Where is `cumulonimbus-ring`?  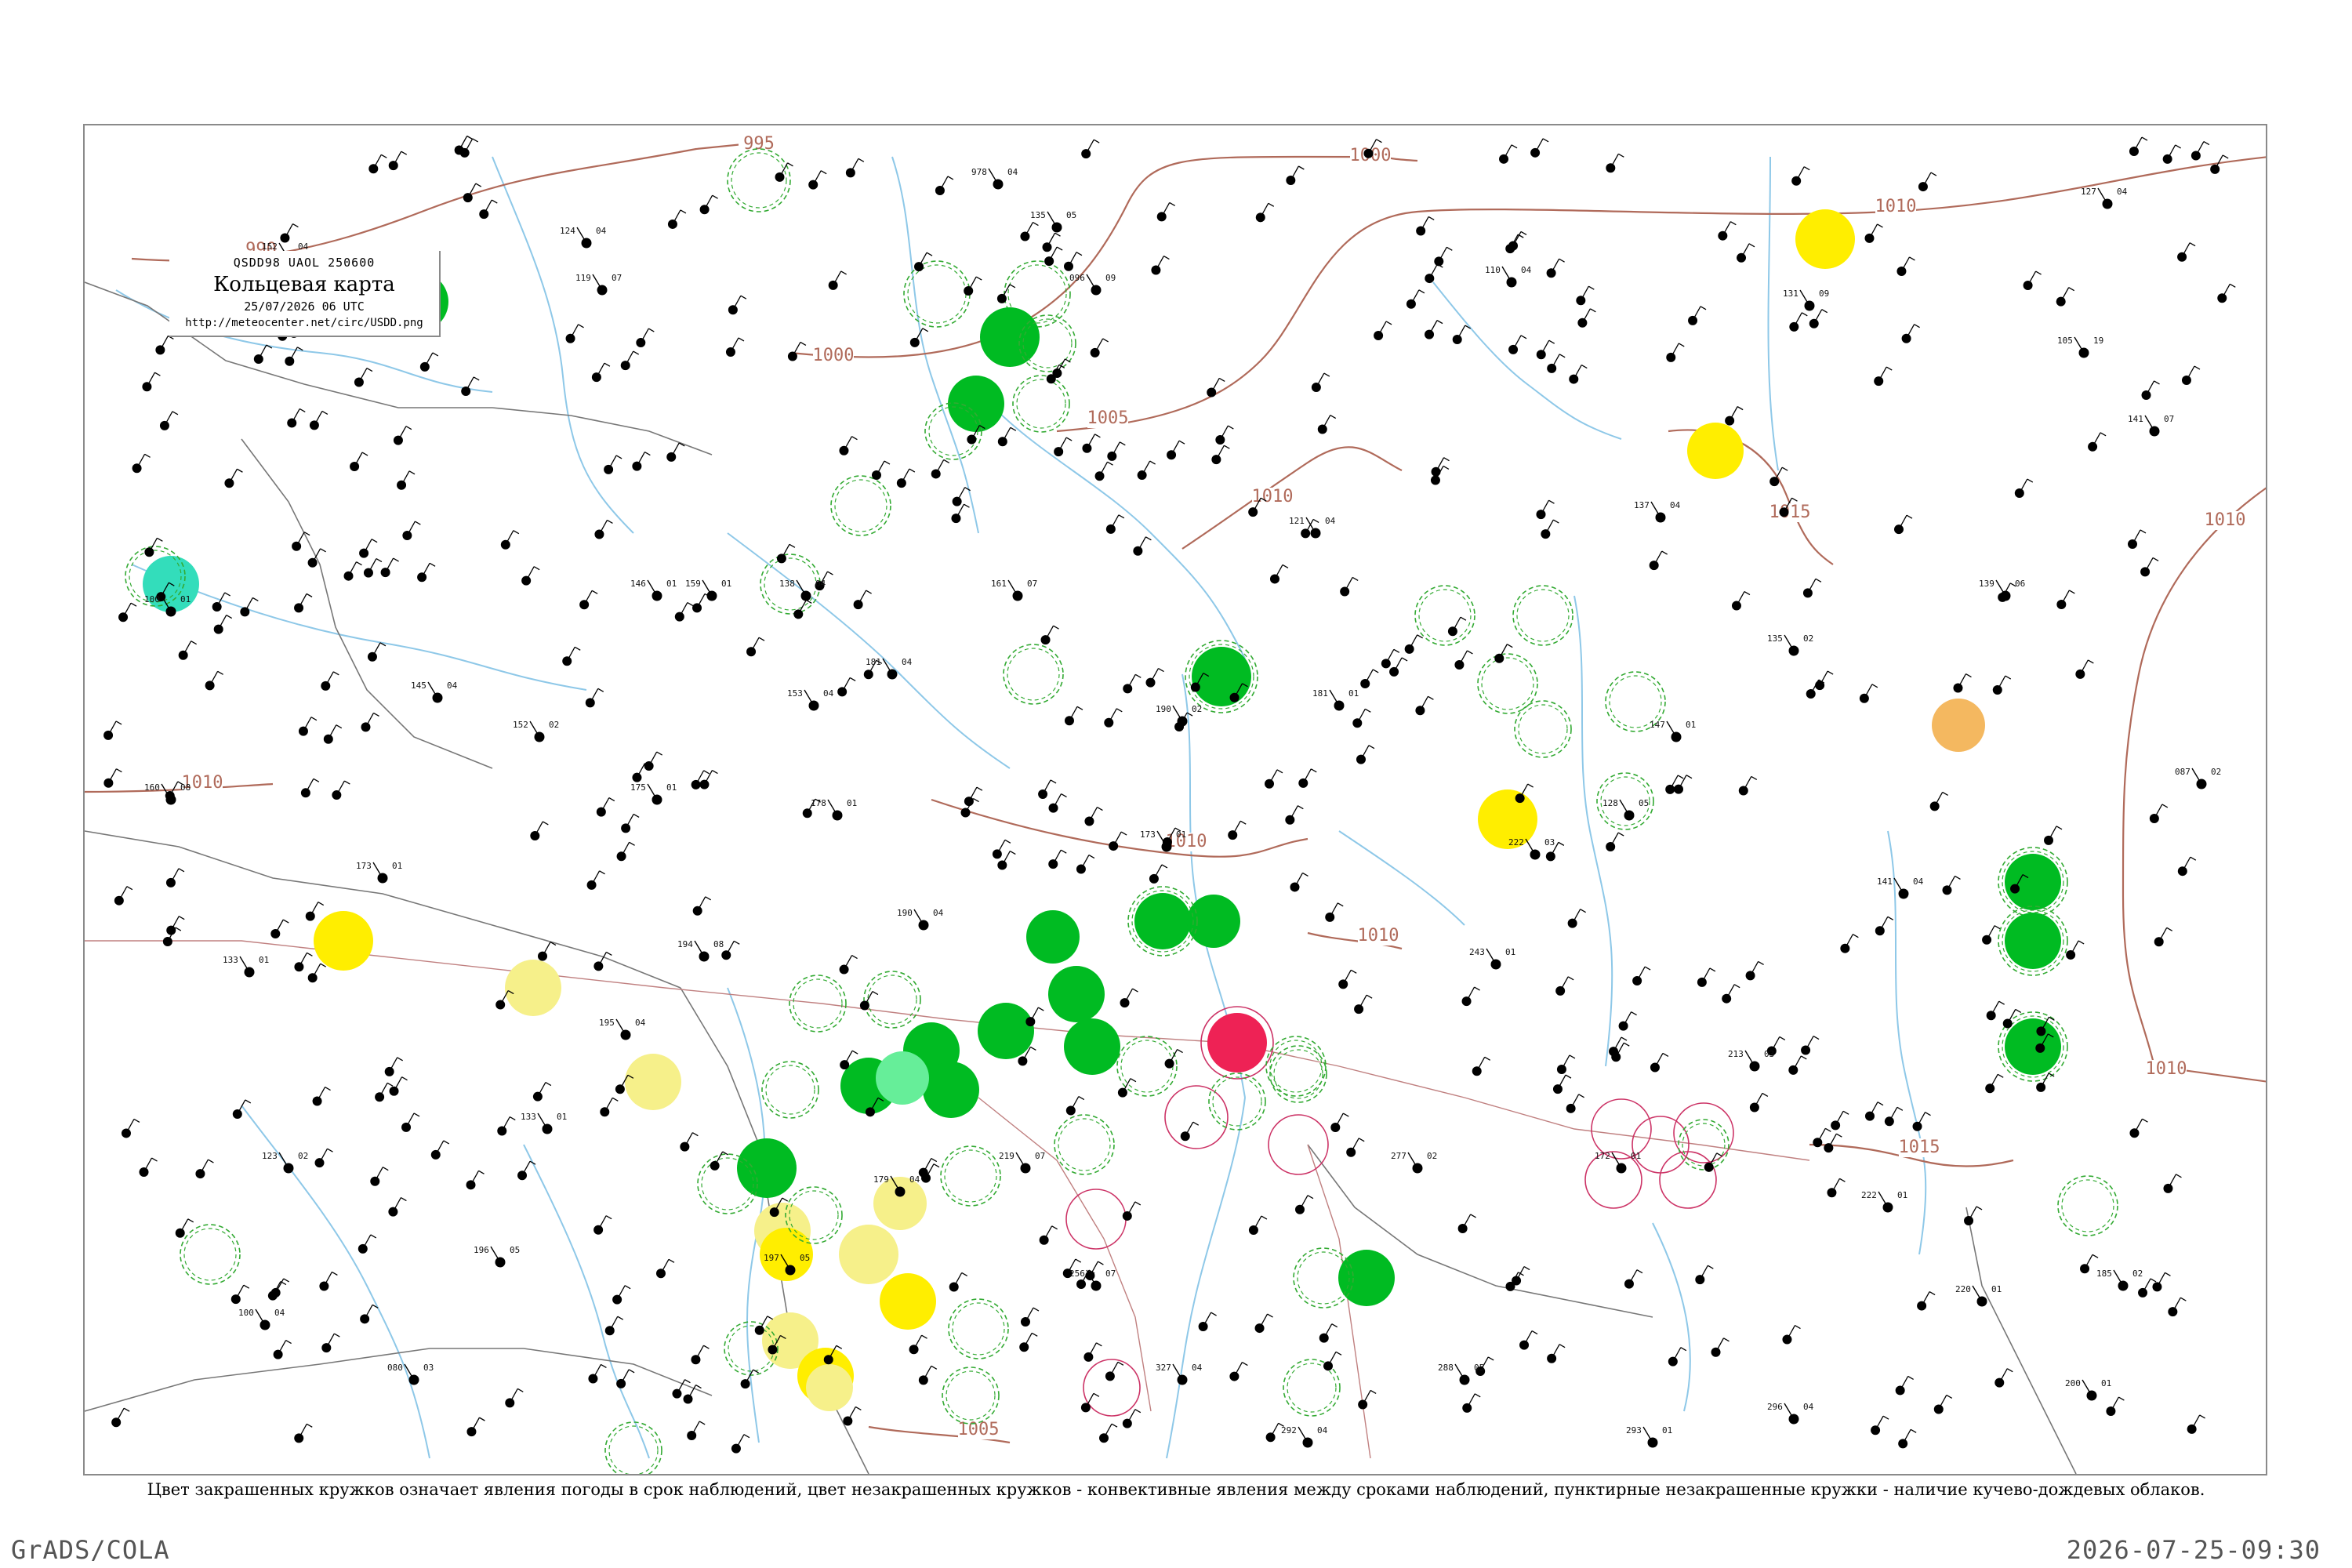 cumulonimbus-ring is located at coordinates (790, 1090).